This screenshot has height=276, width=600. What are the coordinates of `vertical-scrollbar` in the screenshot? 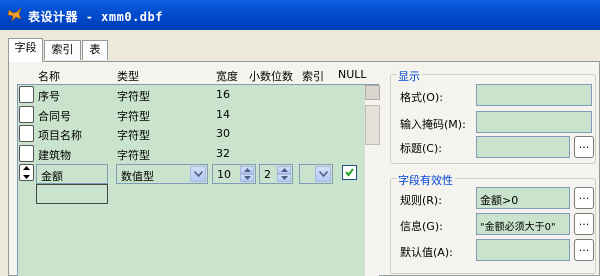 It's located at (372, 180).